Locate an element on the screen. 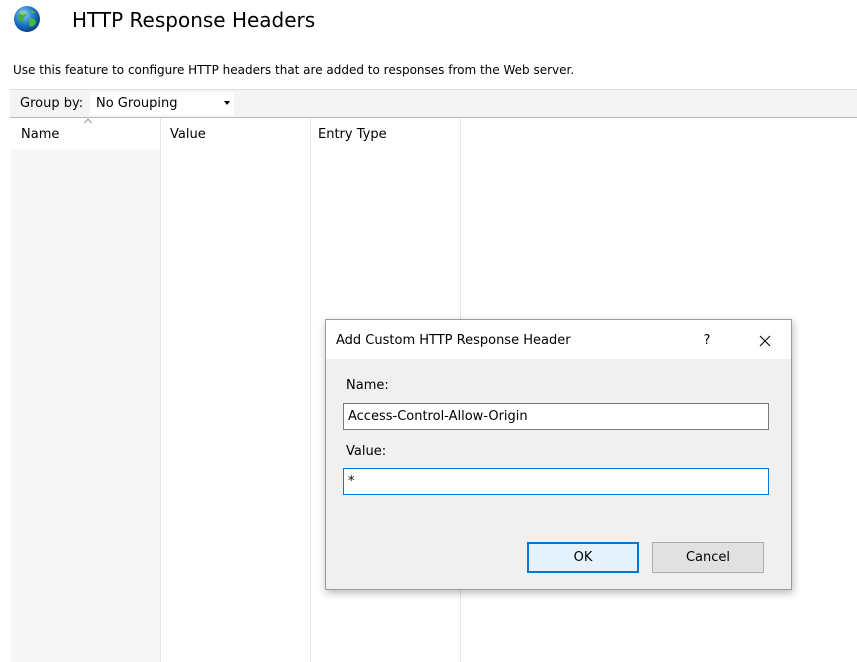  value-input is located at coordinates (556, 481).